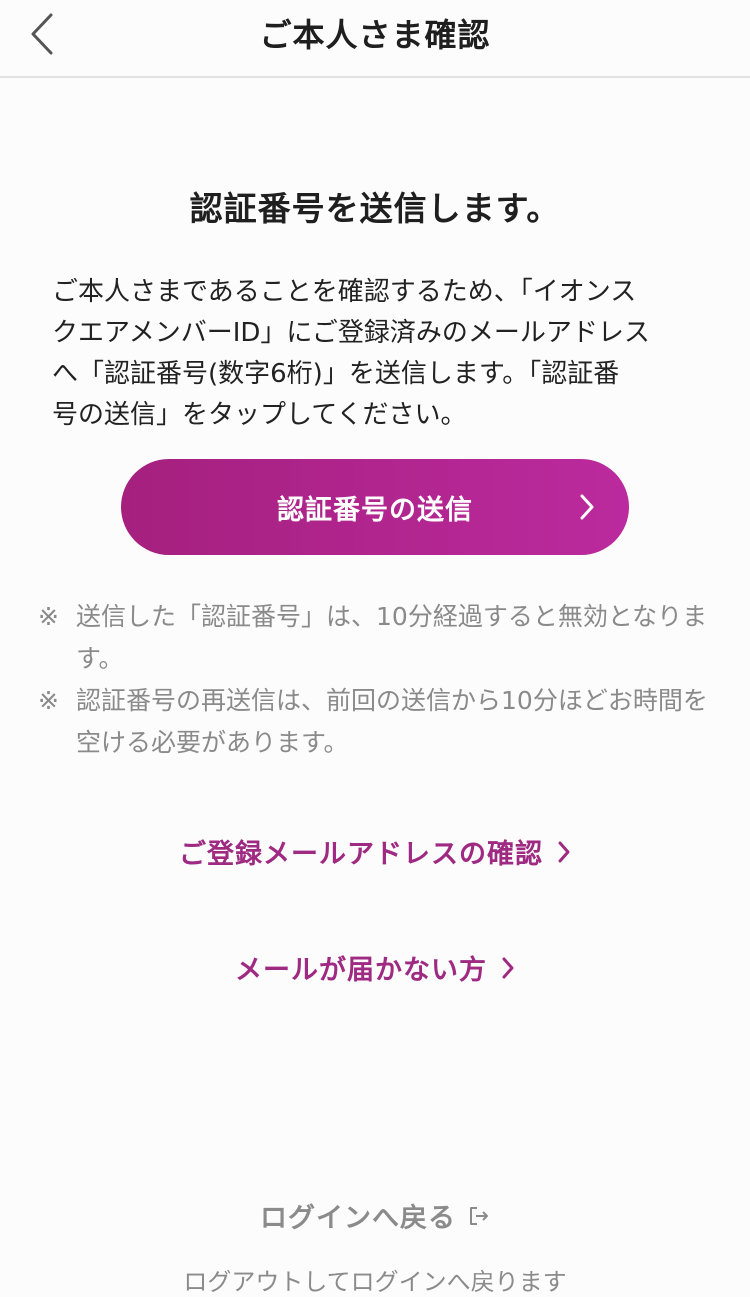 Image resolution: width=750 pixels, height=1297 pixels. Describe the element at coordinates (392, 721) in the screenshot. I see `note-text: 認証番号の再送信は、前回の送信から10分ほどお時間を空ける必要があります。` at that location.